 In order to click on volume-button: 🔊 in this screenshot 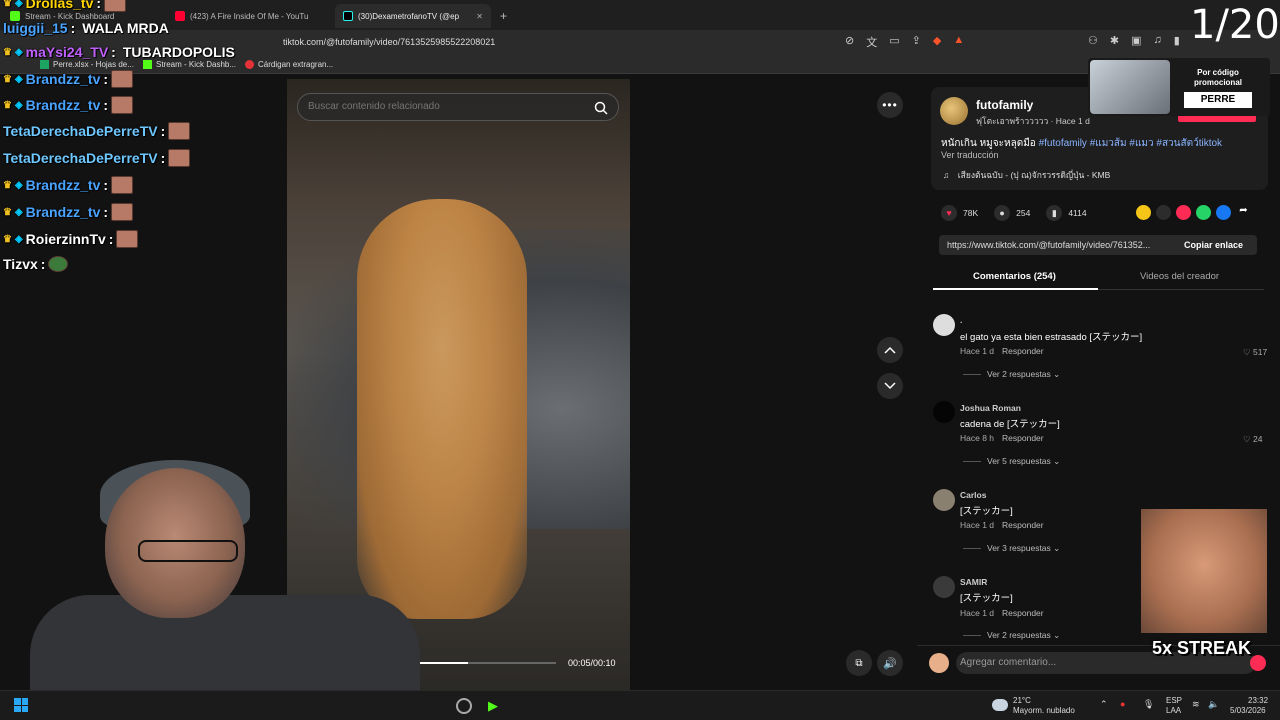, I will do `click(890, 663)`.